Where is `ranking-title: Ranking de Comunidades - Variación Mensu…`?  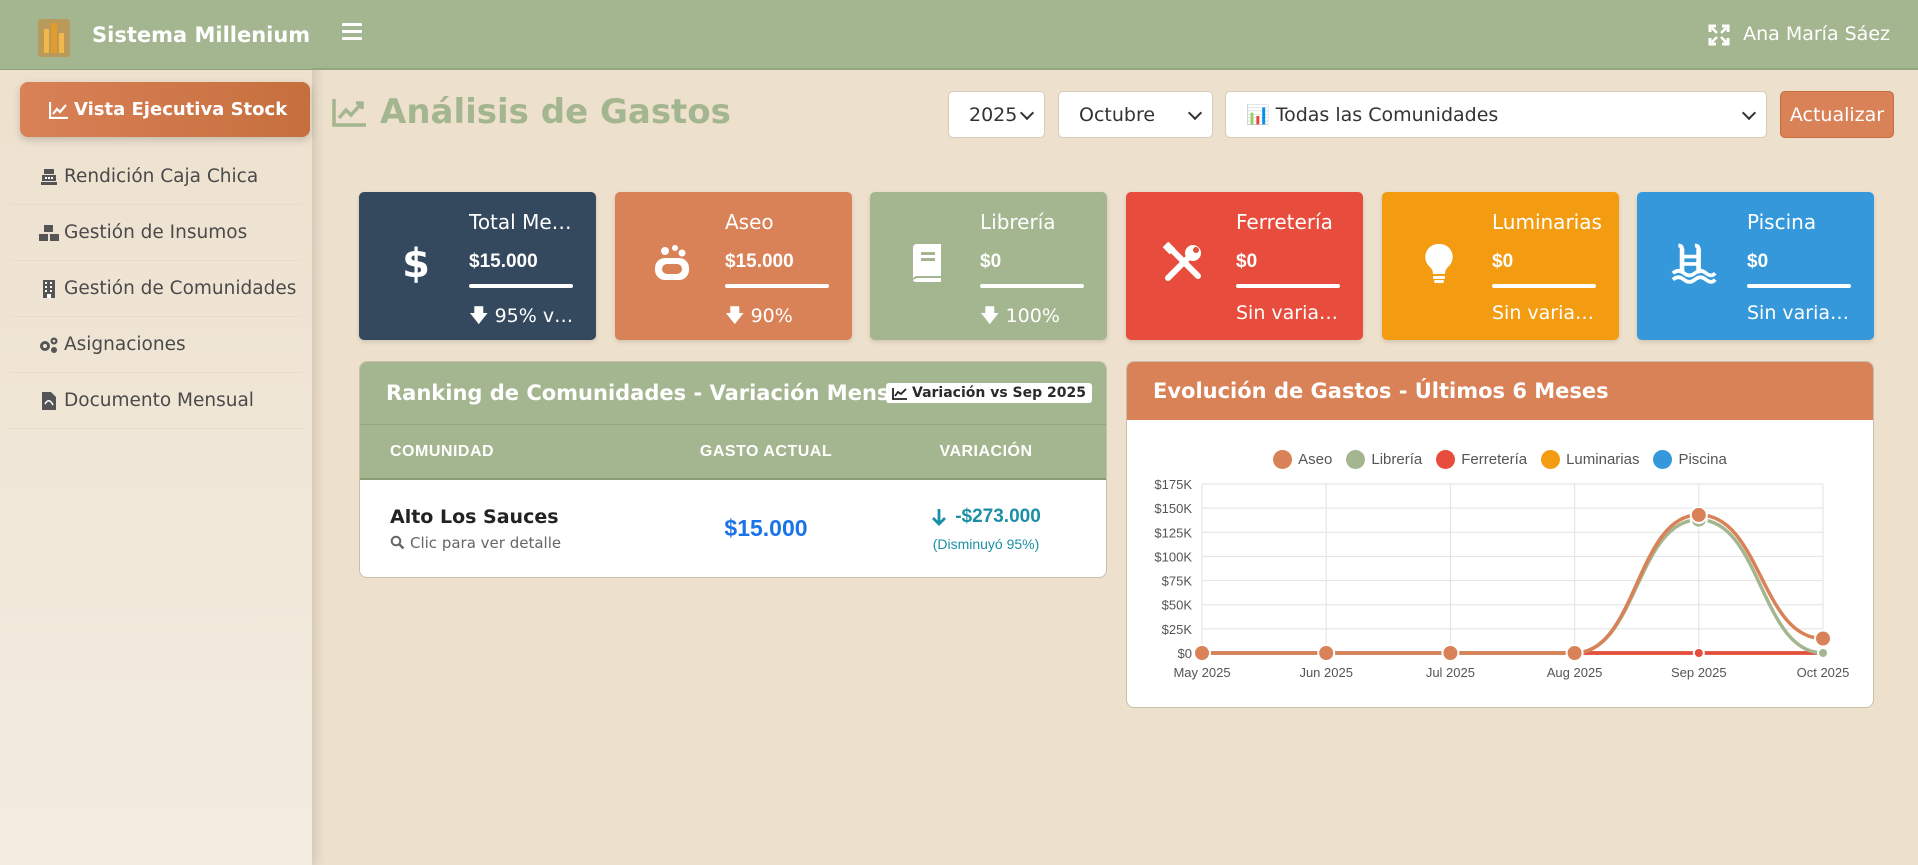
ranking-title: Ranking de Comunidades - Variación Mensu… is located at coordinates (656, 393).